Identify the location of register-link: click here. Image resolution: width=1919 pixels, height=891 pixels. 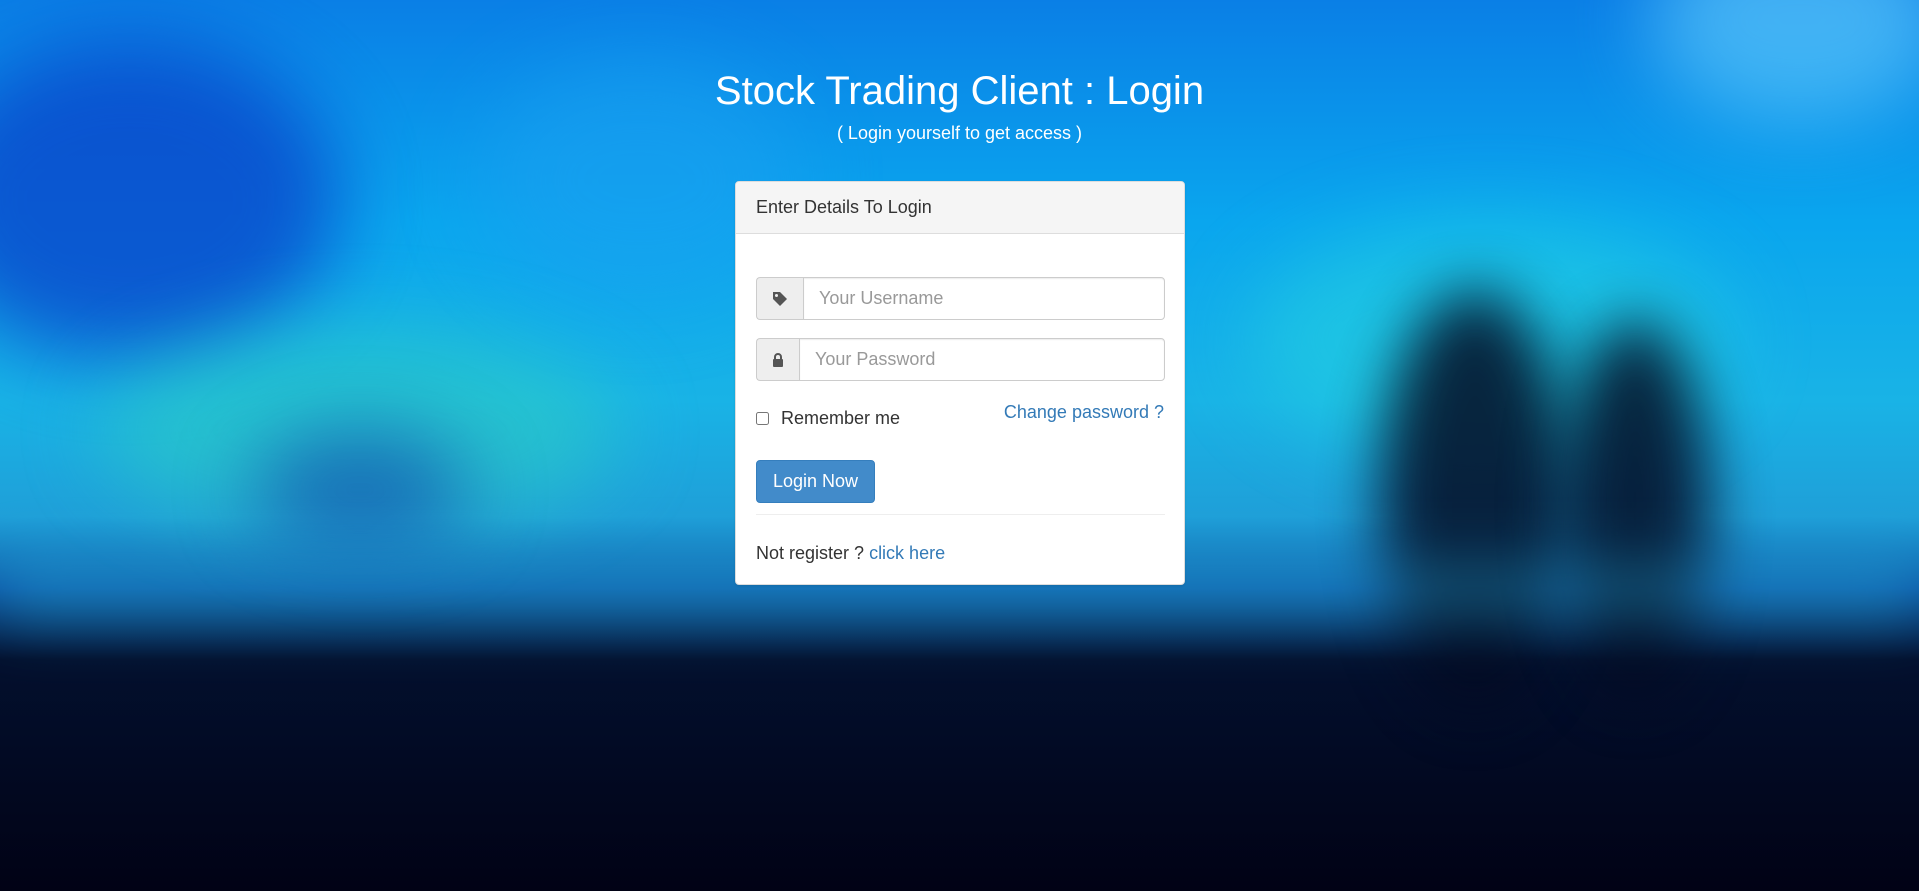
(907, 553).